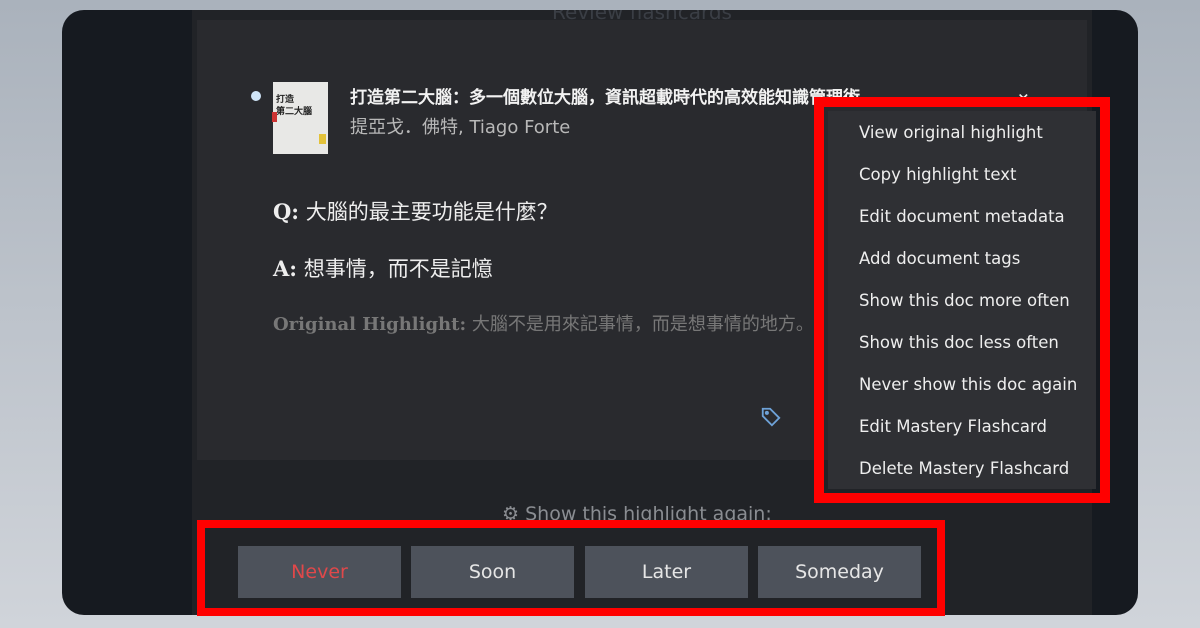  Describe the element at coordinates (959, 342) in the screenshot. I see `menu-item-less-often: Show this doc less often` at that location.